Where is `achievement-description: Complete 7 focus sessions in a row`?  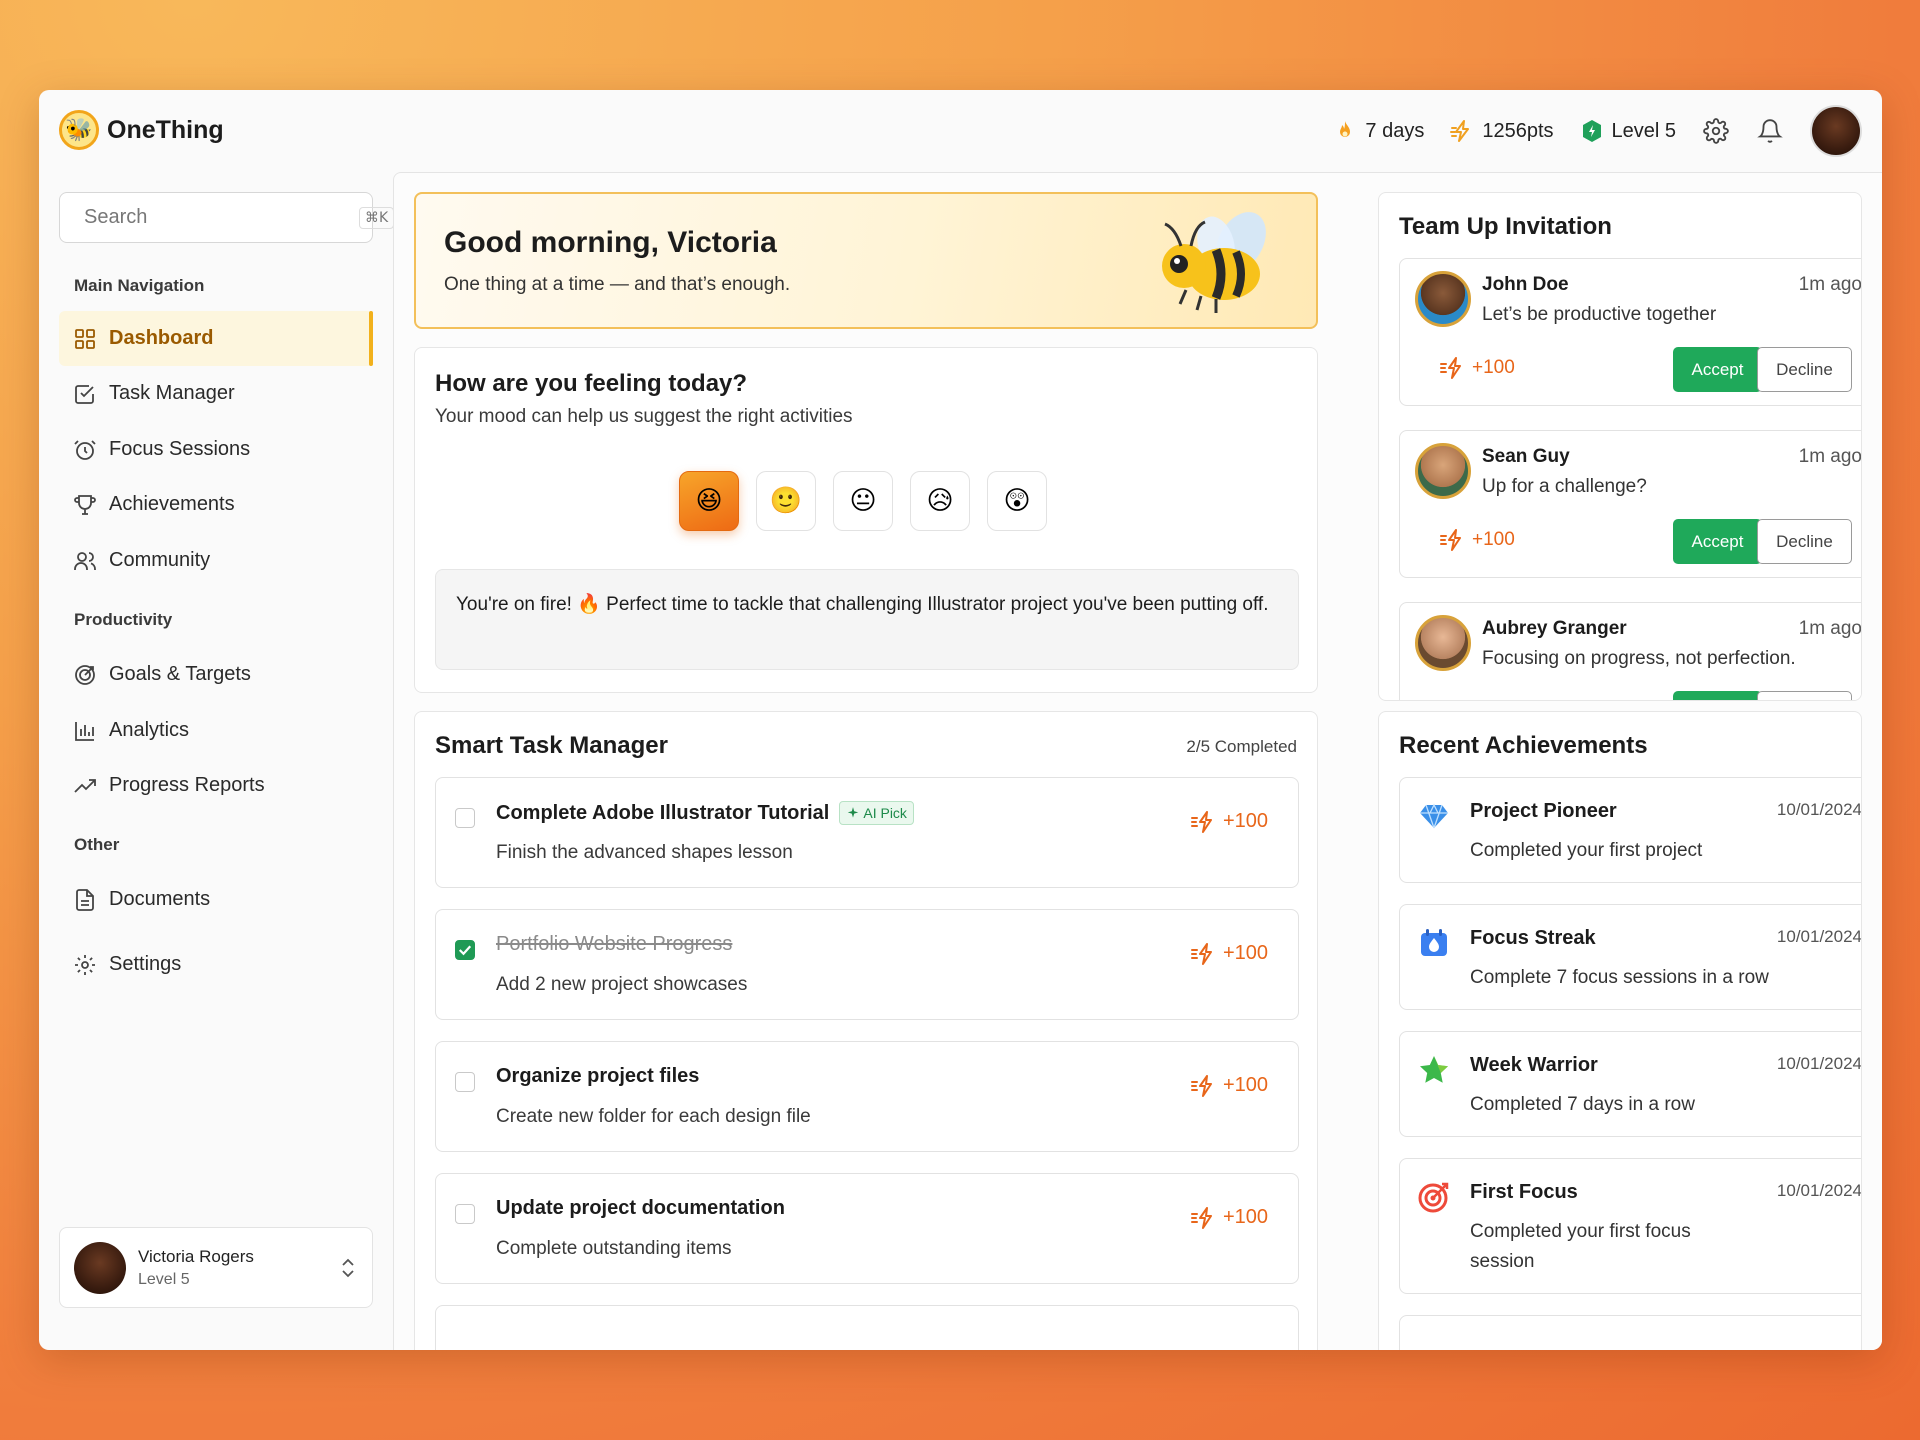 achievement-description: Complete 7 focus sessions in a row is located at coordinates (1619, 977).